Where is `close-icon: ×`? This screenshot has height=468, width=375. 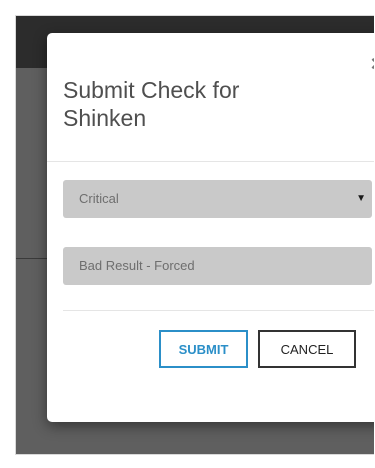
close-icon: × is located at coordinates (370, 65).